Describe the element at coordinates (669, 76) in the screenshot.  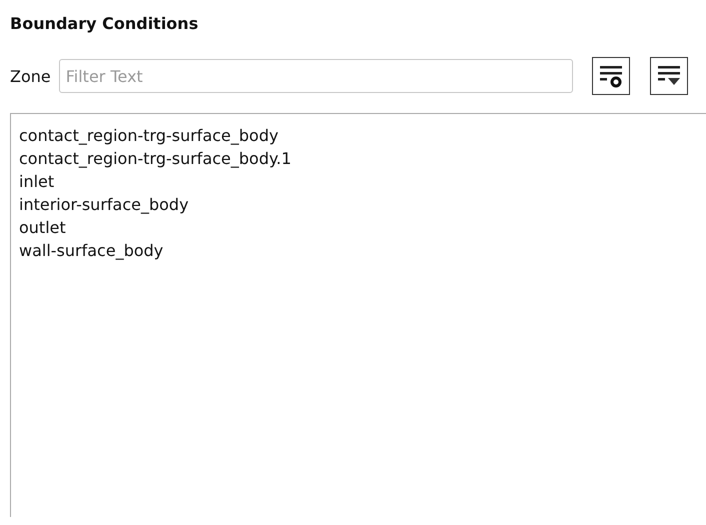
I see `filter-dropdown-button` at that location.